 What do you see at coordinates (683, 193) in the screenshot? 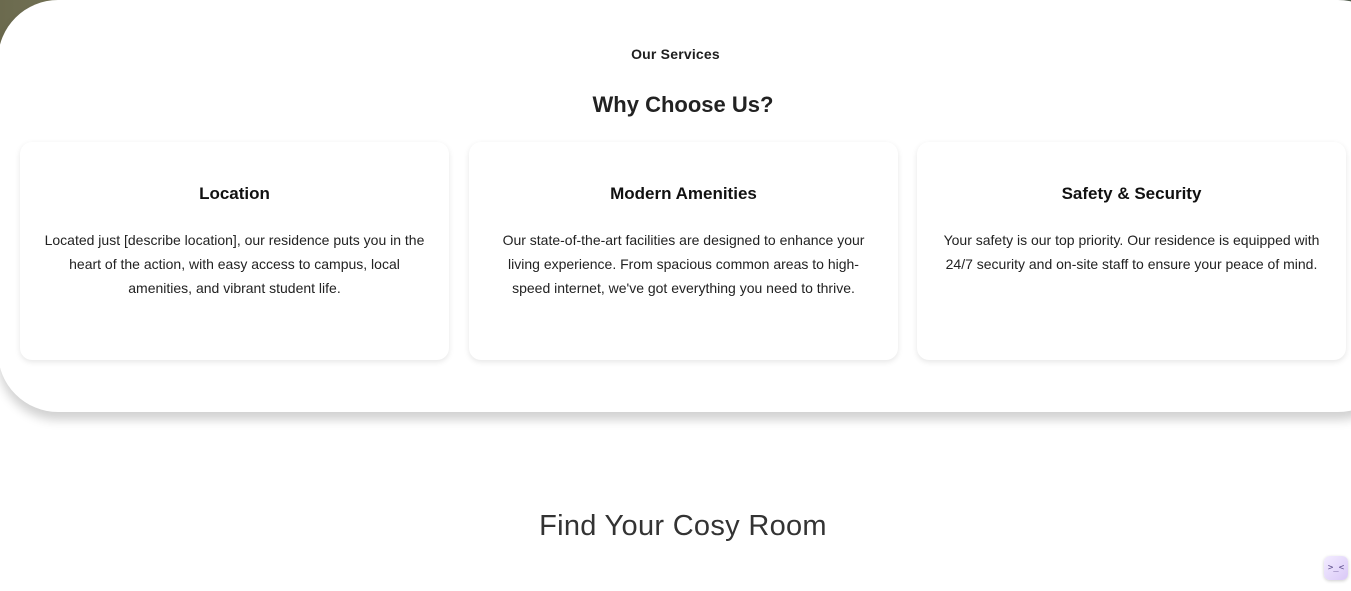
I see `card-title: Modern Amenities` at bounding box center [683, 193].